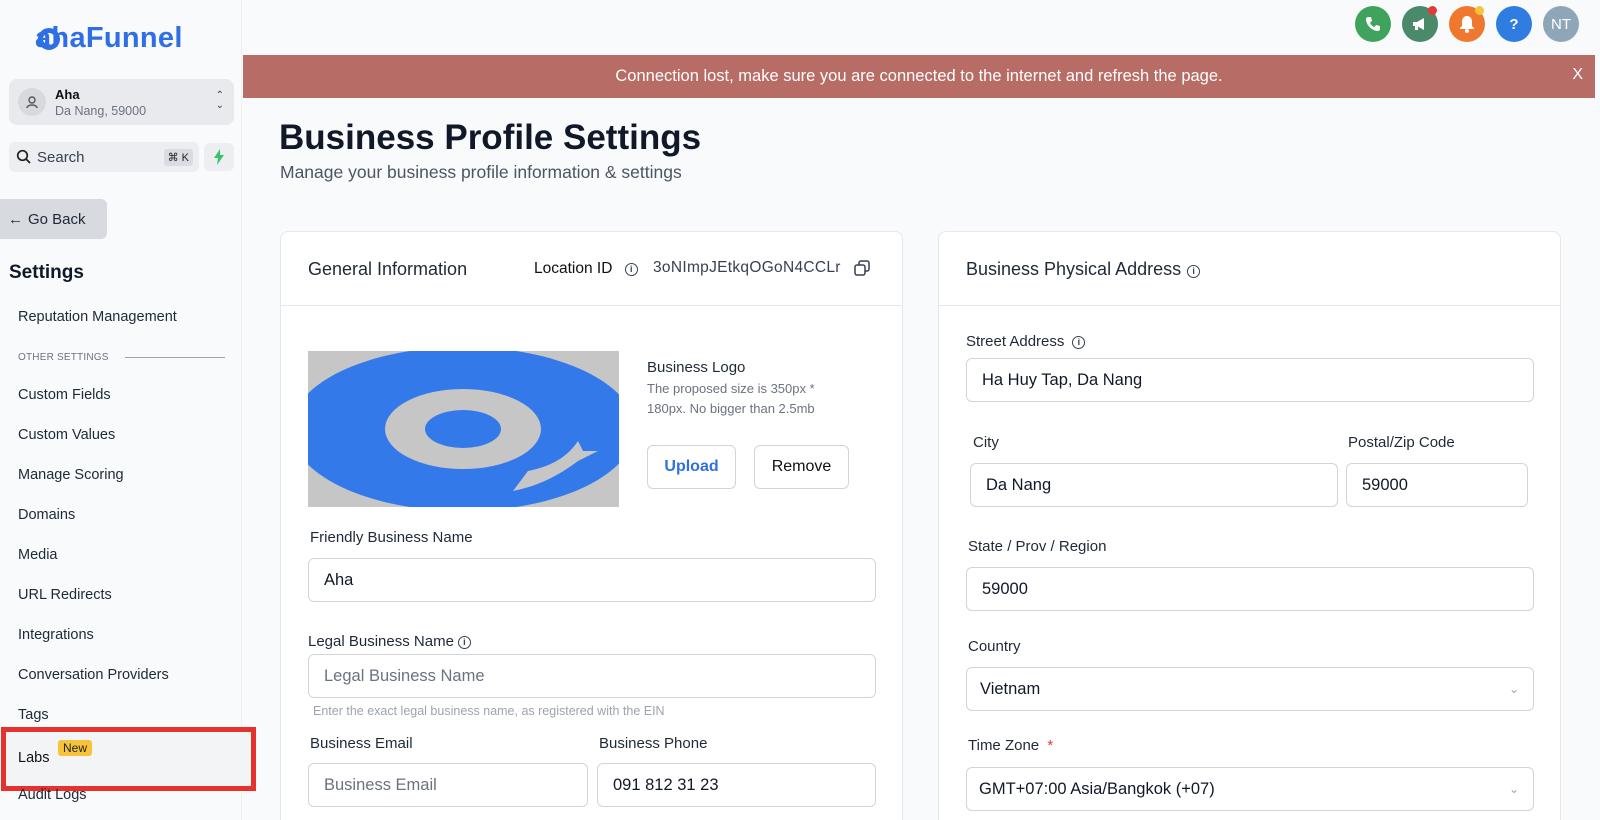  Describe the element at coordinates (71, 475) in the screenshot. I see `sidebar-item-manage-scoring: Manage Scoring` at that location.